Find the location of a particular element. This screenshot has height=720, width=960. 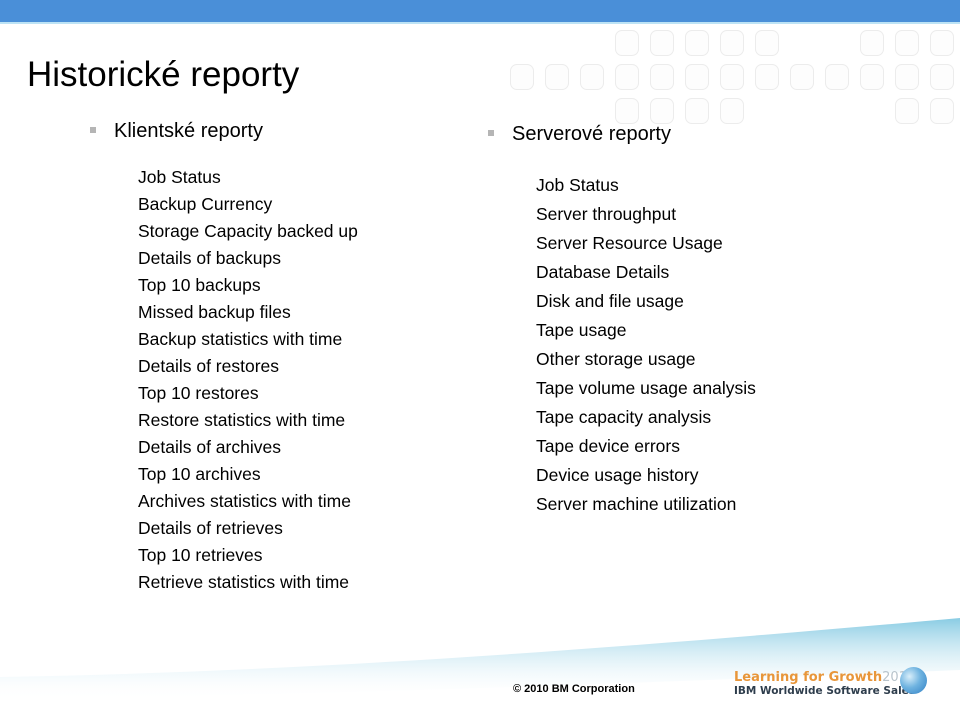

server-reports-heading-text: Serverové reporty is located at coordinates (591, 134).